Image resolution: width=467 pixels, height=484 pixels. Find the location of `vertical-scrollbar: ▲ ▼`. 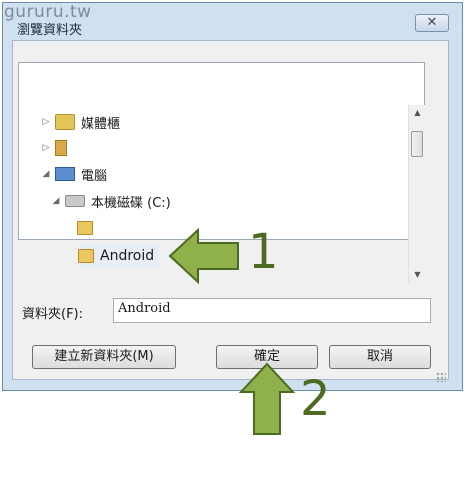

vertical-scrollbar: ▲ ▼ is located at coordinates (417, 194).